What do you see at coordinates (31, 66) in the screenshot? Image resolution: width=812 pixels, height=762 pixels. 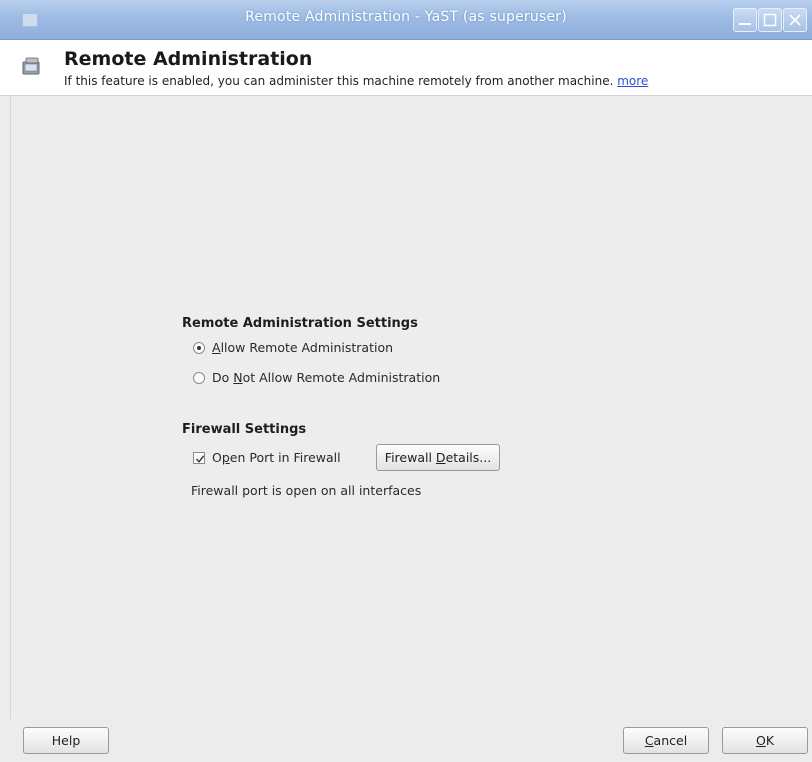 I see `remote-admin-icon` at bounding box center [31, 66].